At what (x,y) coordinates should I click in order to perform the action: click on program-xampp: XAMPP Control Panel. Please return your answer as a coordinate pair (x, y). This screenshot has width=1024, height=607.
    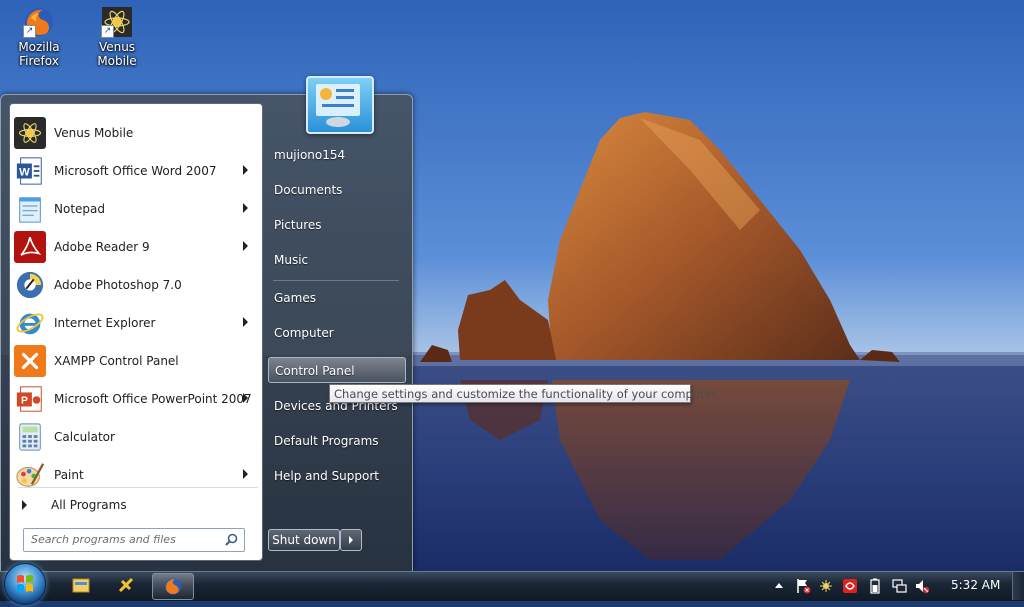
    Looking at the image, I should click on (136, 361).